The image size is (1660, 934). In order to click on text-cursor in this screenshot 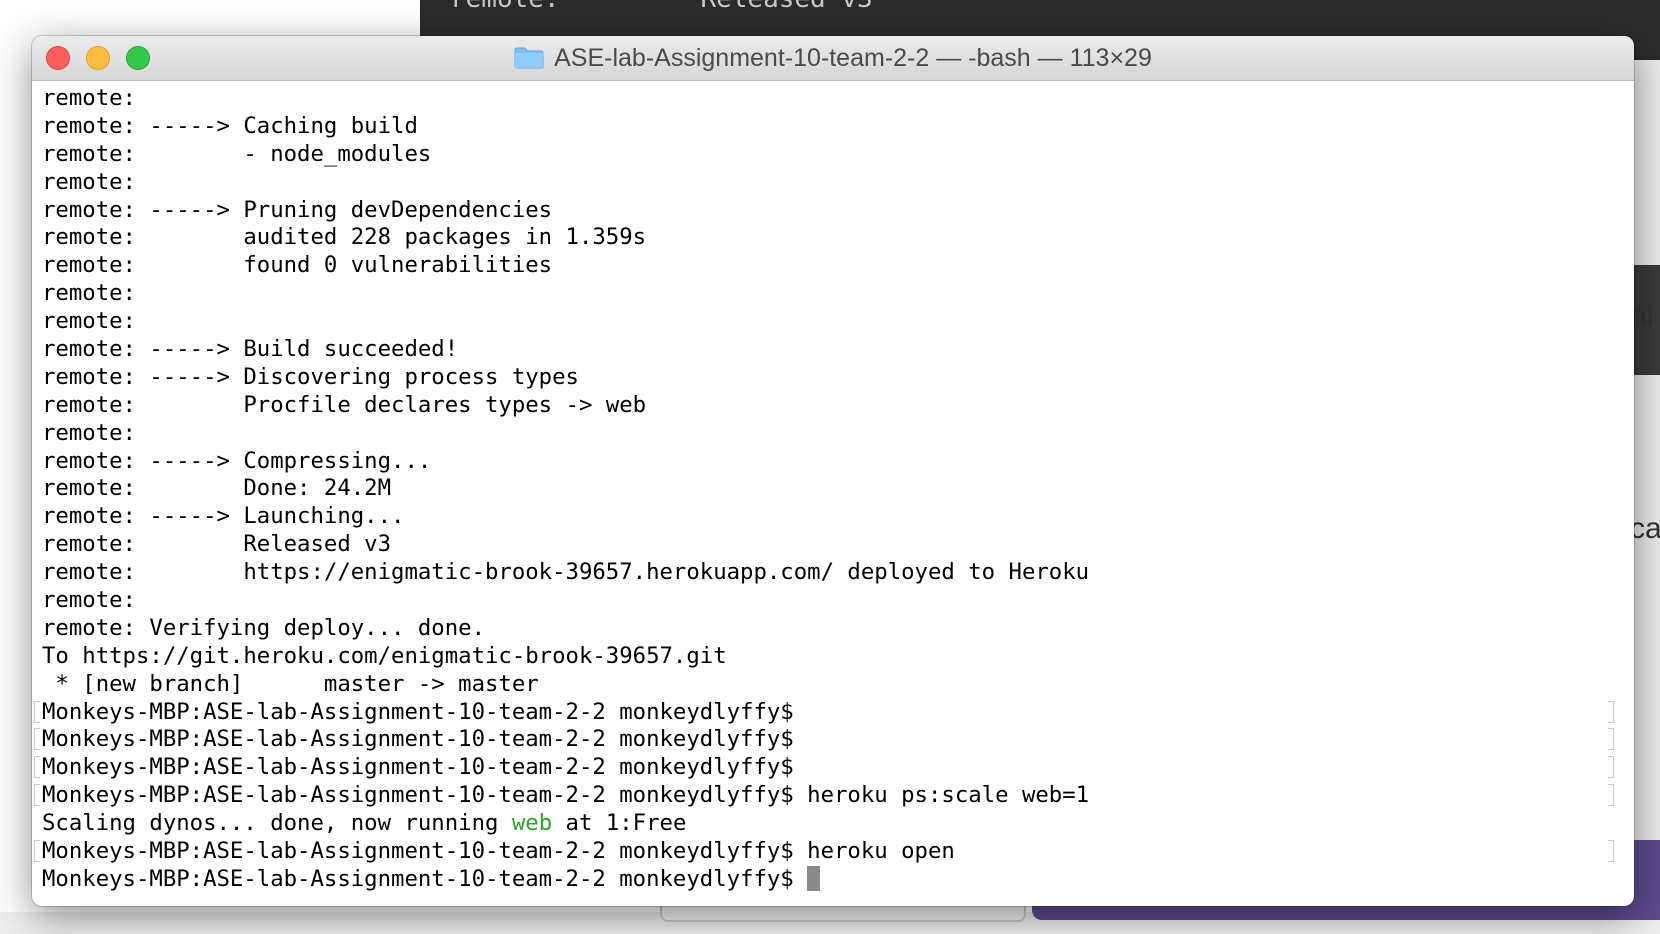, I will do `click(814, 878)`.